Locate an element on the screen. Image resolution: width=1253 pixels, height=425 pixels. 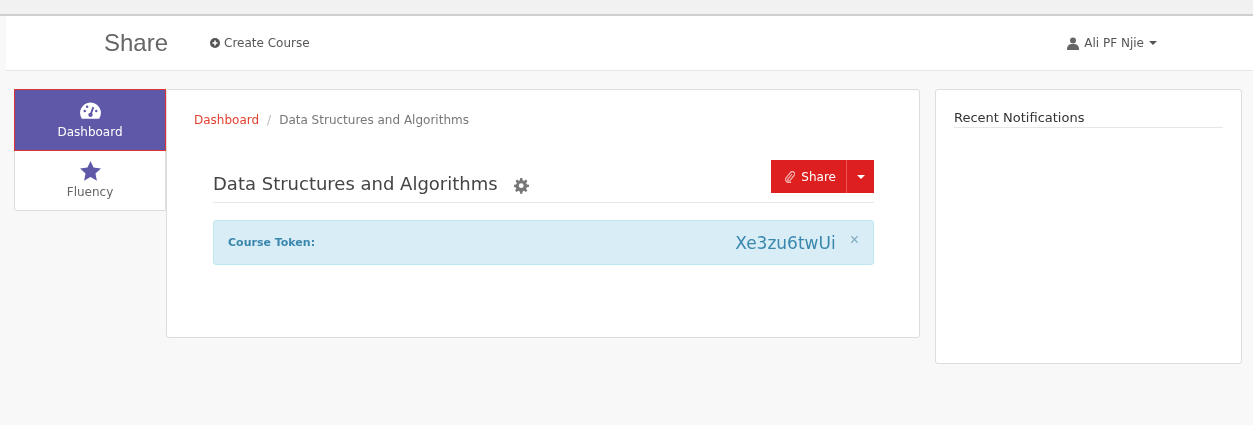
create-course-link: Create Course is located at coordinates (260, 43).